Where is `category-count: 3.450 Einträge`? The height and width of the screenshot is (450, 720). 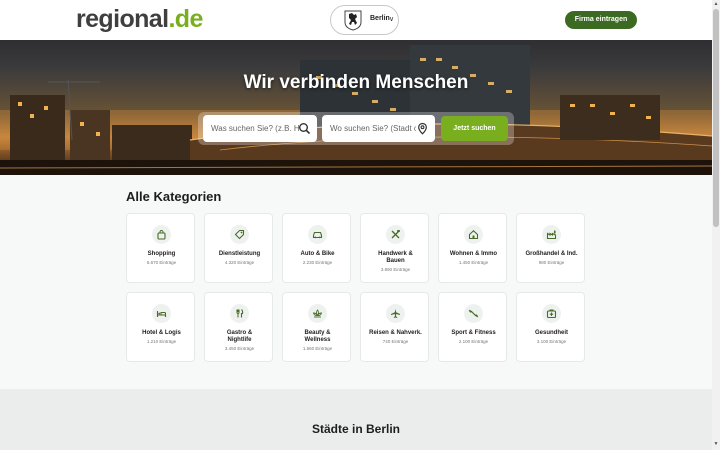 category-count: 3.450 Einträge is located at coordinates (239, 348).